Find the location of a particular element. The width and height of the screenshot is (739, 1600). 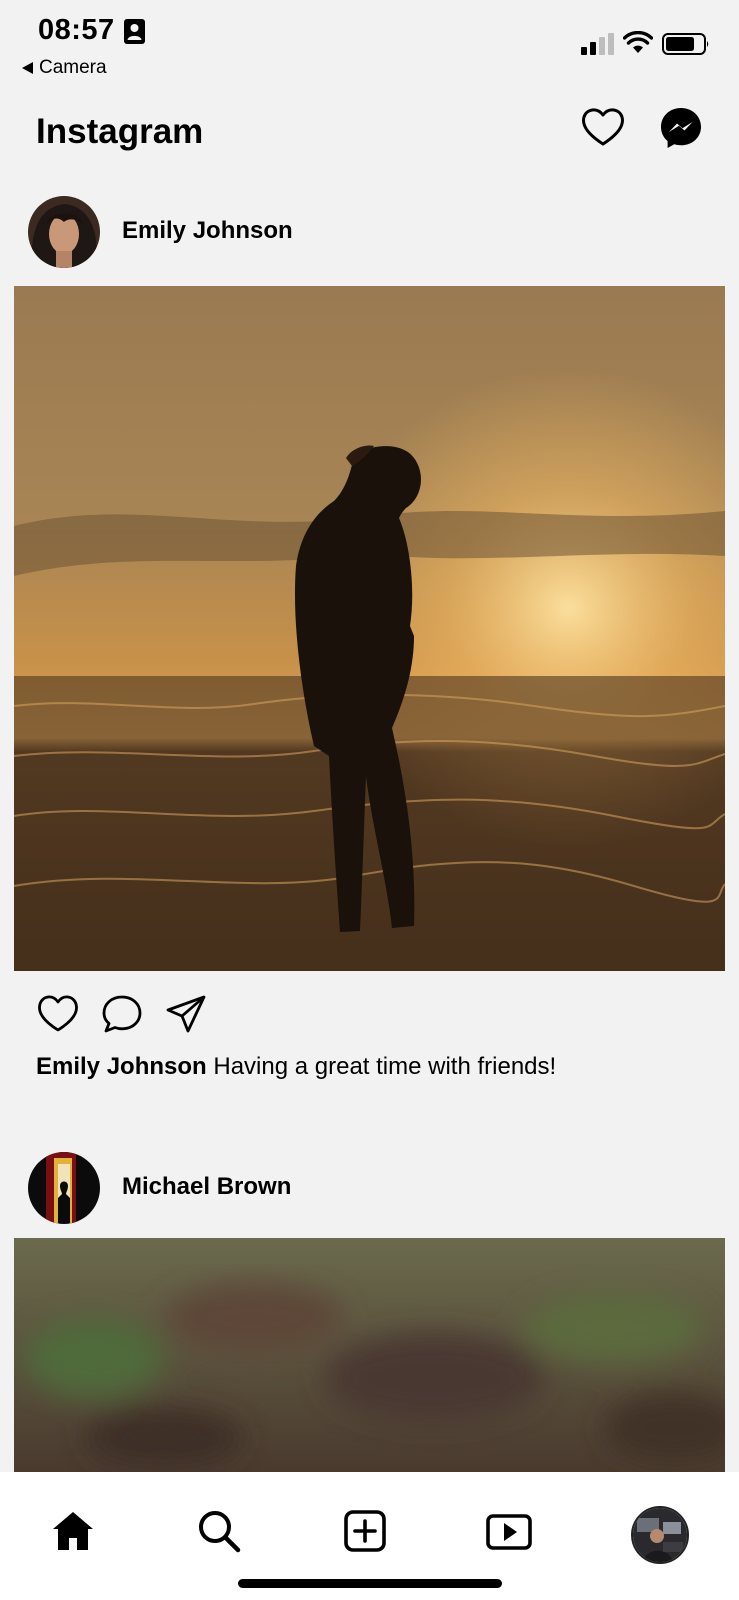

post-header: Michael Brown is located at coordinates (369, 1188).